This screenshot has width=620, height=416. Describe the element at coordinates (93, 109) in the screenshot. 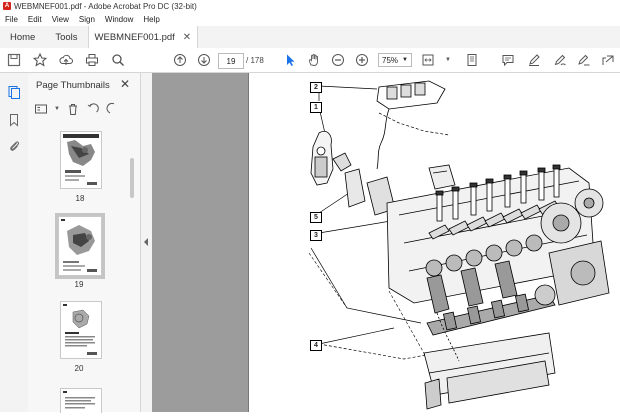

I see `rotate-left-icon` at that location.